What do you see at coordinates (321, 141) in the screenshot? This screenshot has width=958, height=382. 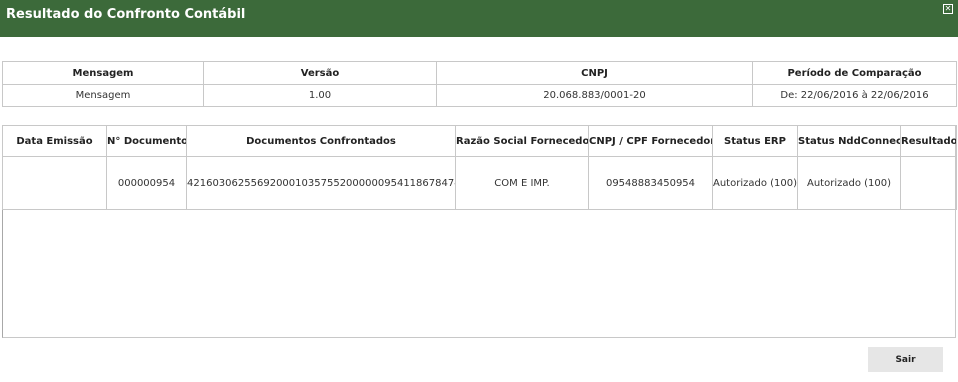 I see `column-header-documentos-confrontados: Documentos Confrontados` at bounding box center [321, 141].